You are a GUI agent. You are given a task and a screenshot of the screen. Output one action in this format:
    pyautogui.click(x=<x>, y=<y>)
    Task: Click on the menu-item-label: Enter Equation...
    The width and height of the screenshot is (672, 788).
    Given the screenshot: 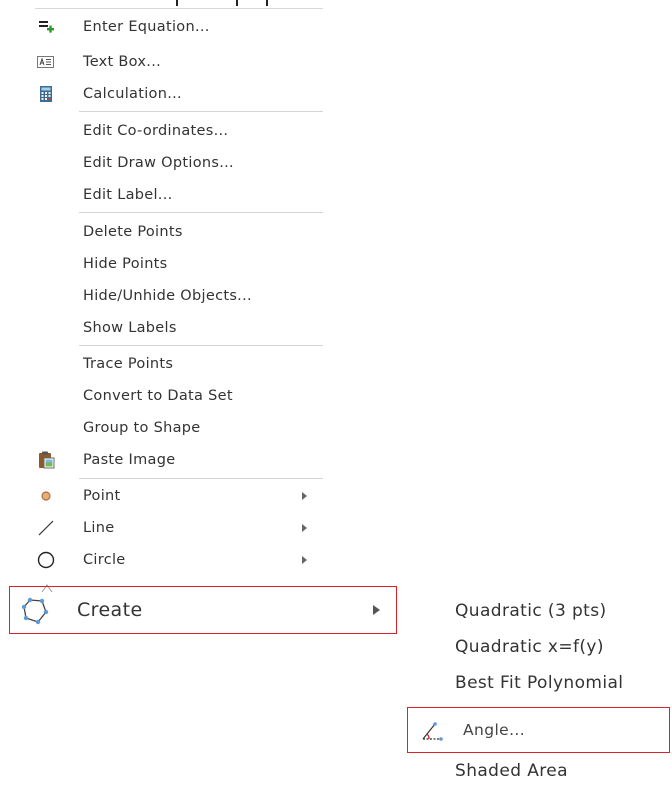 What is the action you would take?
    pyautogui.click(x=146, y=27)
    